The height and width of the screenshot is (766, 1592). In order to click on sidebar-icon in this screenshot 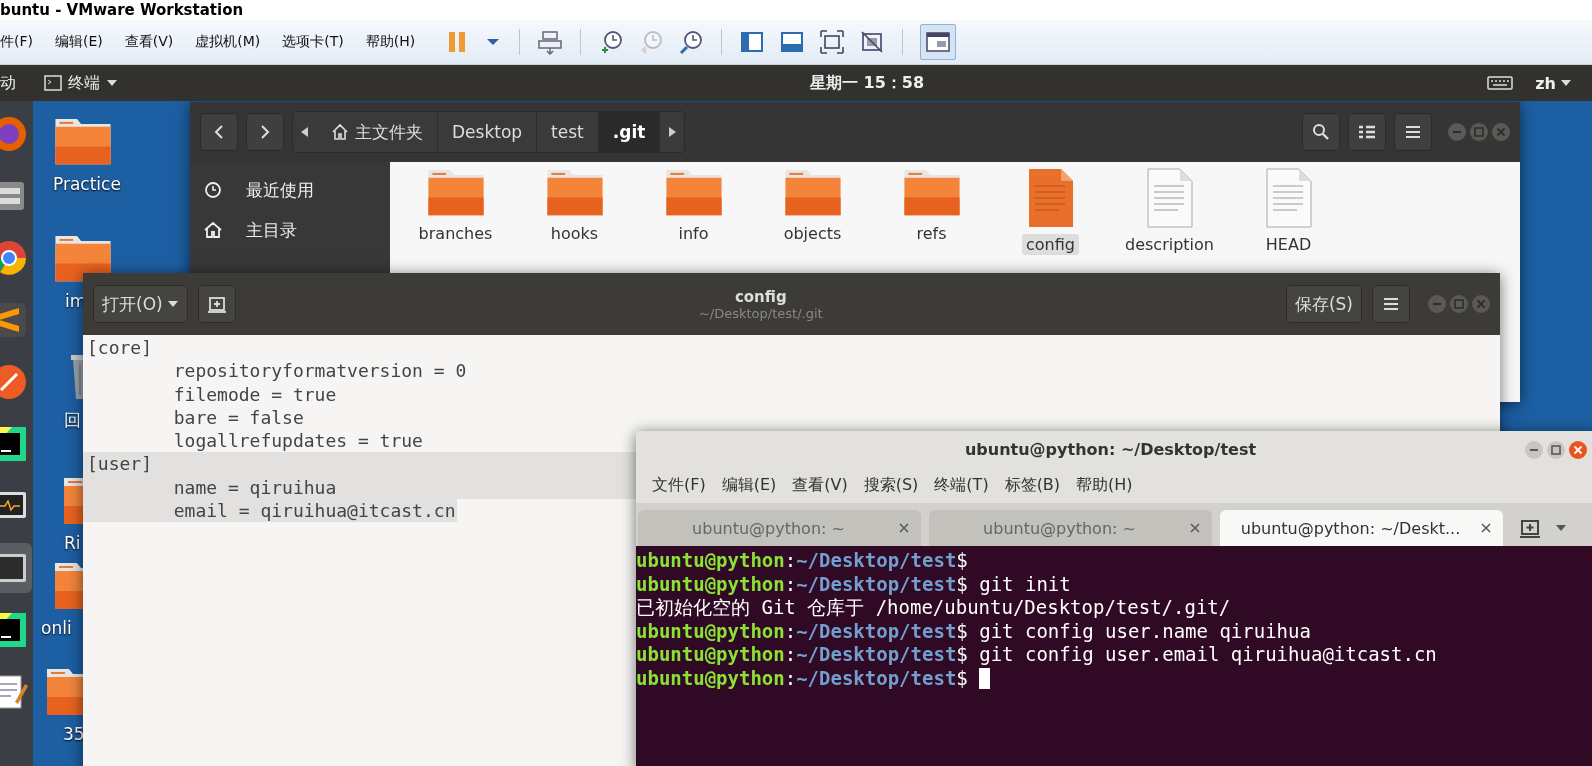, I will do `click(752, 42)`.